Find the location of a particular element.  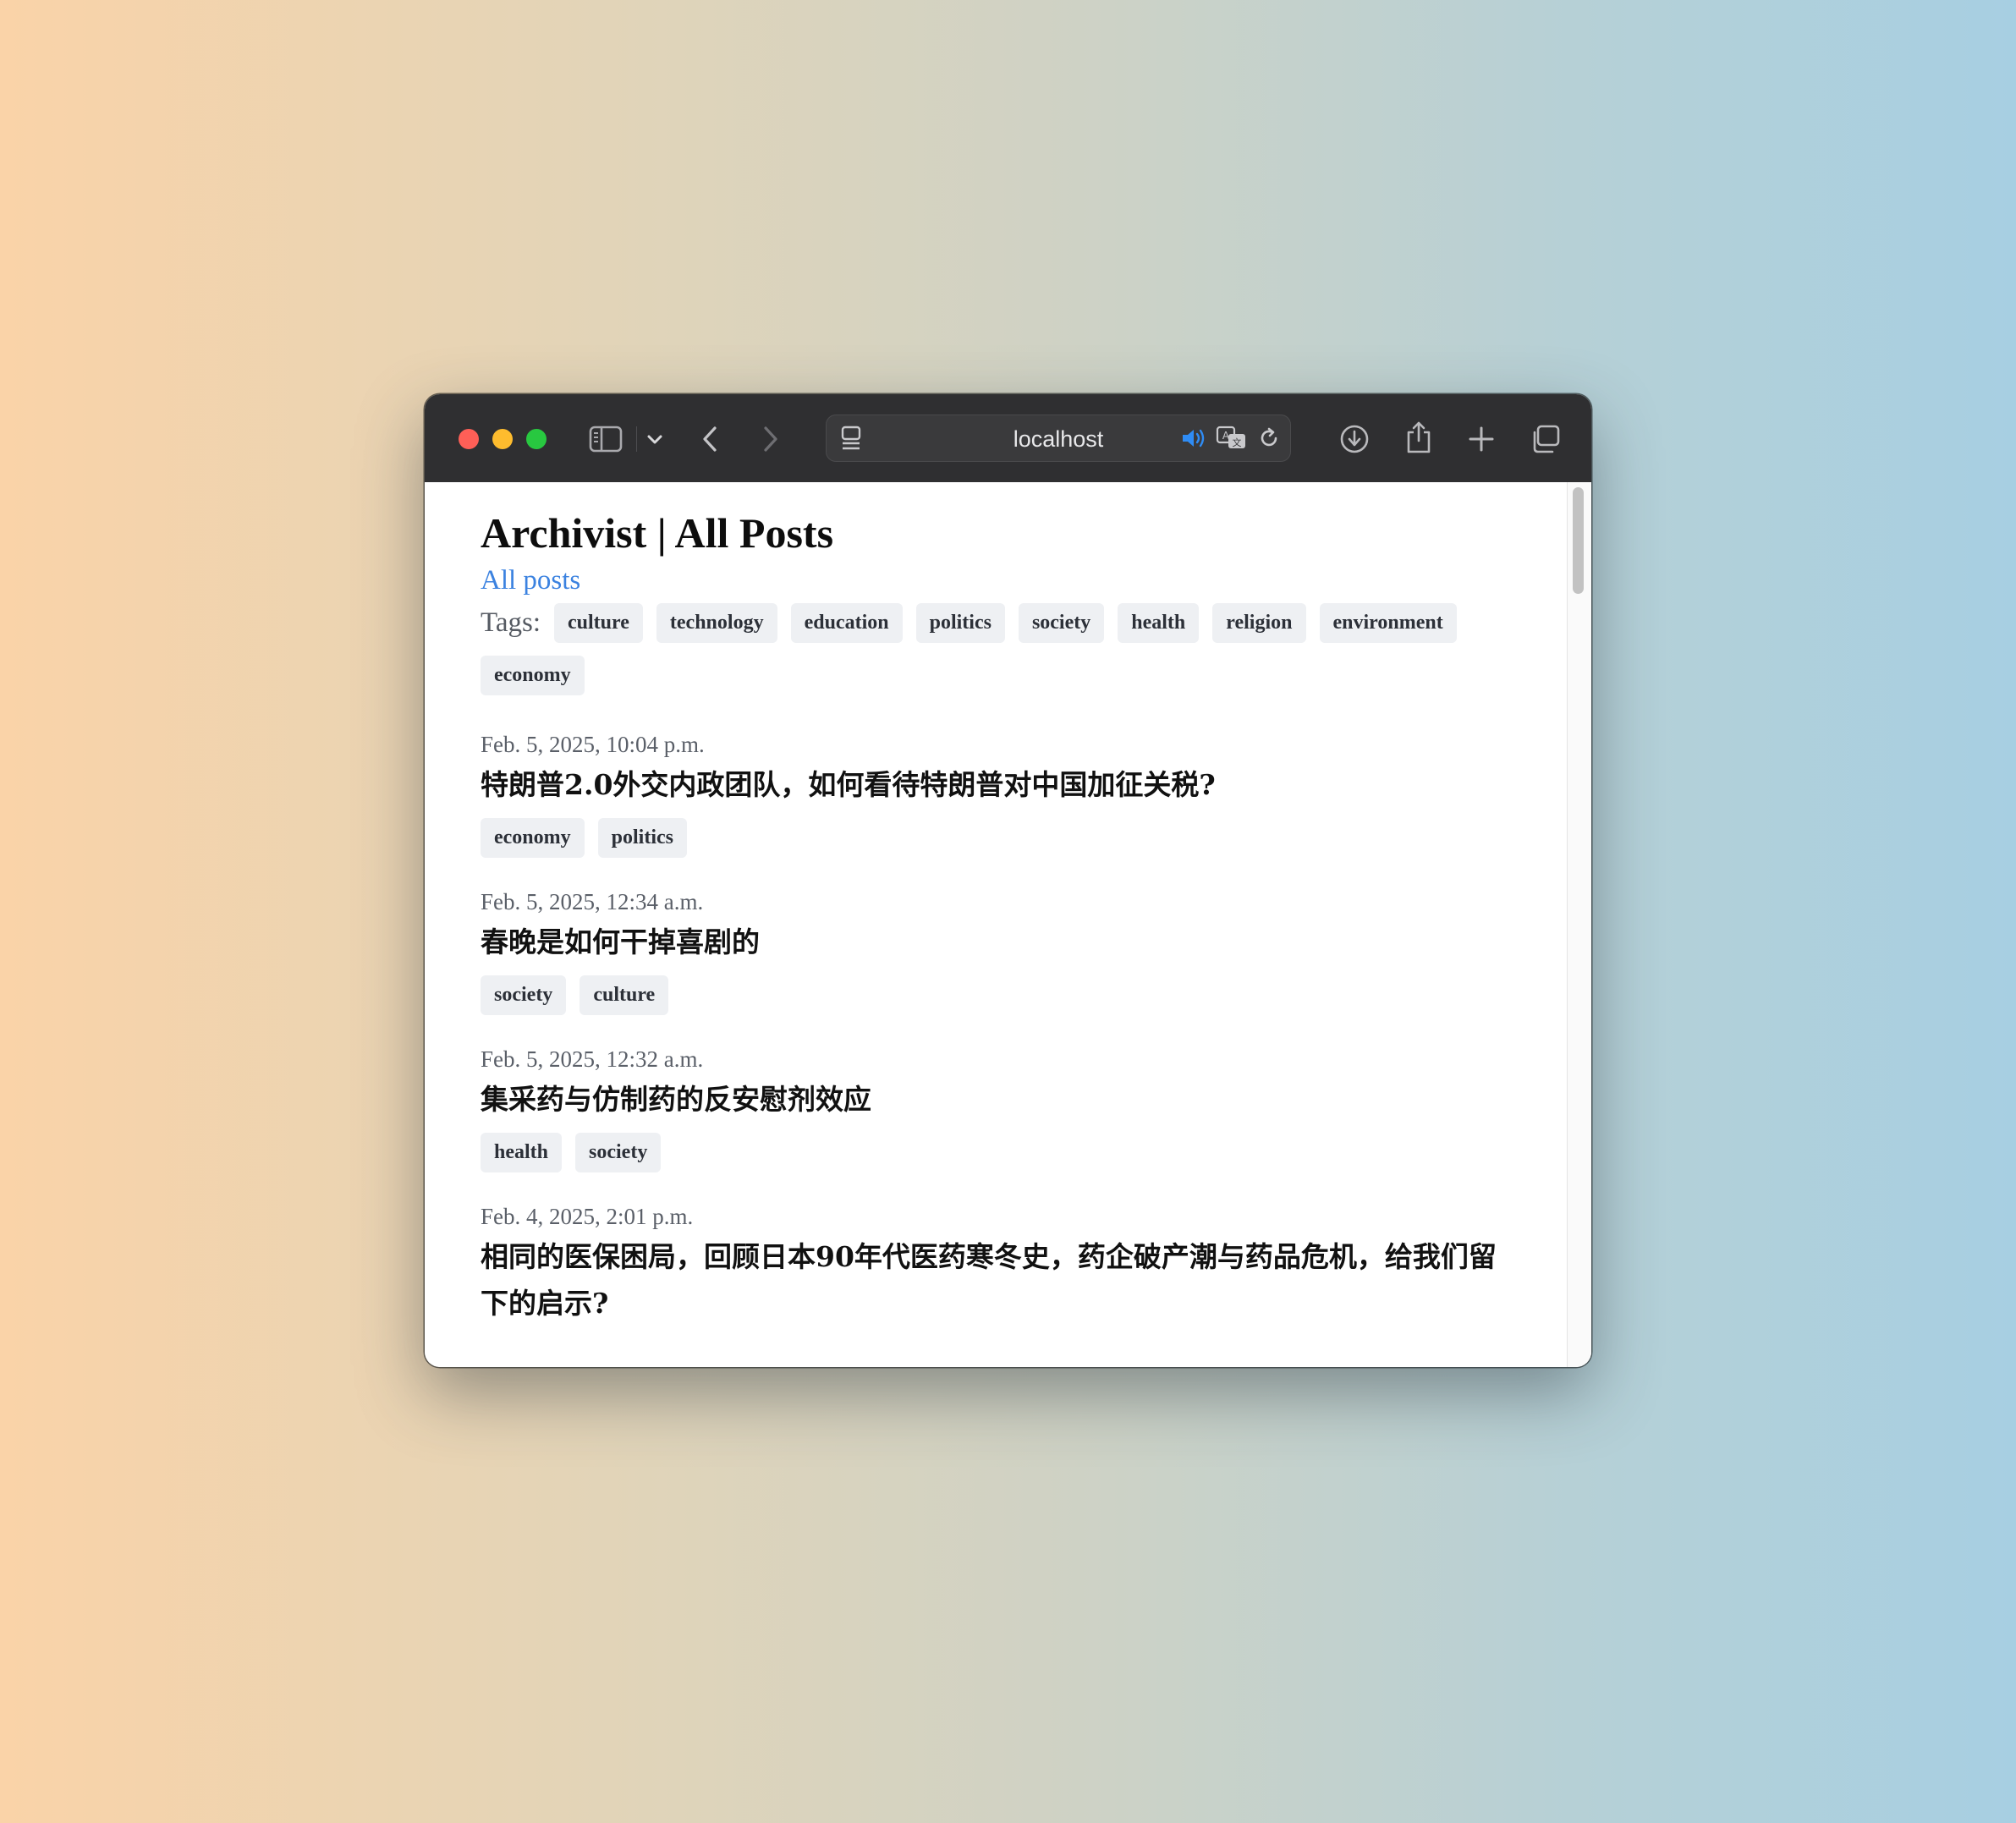

page-title: Archivist | All Posts is located at coordinates (657, 533).